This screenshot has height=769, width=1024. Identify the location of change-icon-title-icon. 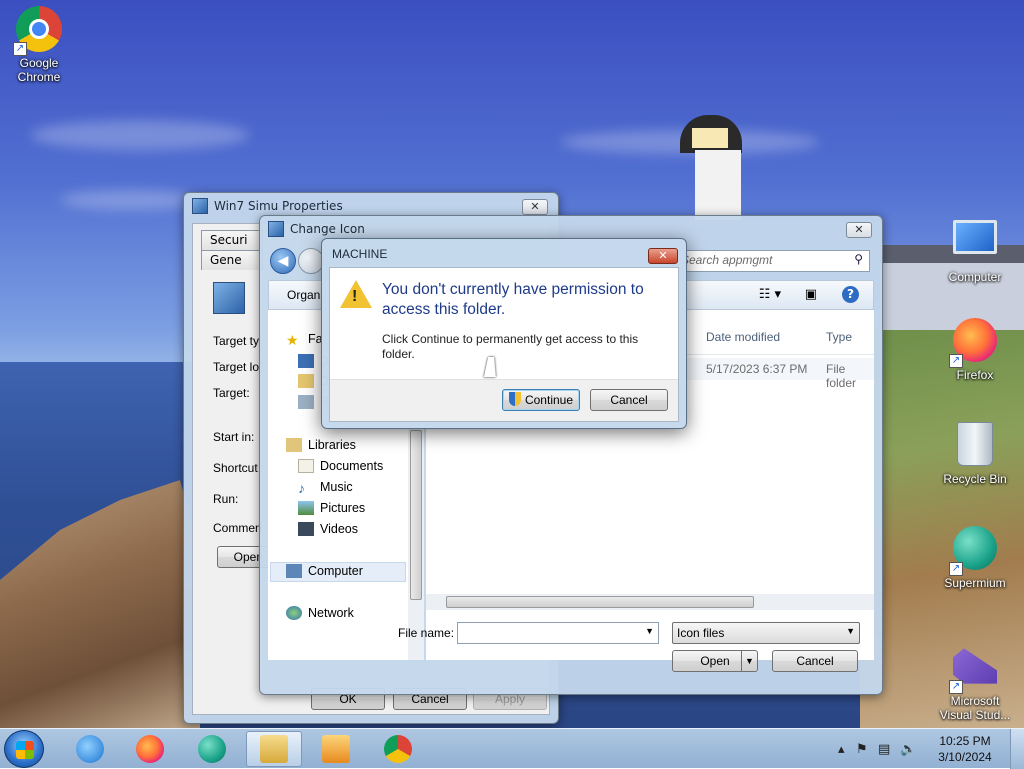
(276, 229).